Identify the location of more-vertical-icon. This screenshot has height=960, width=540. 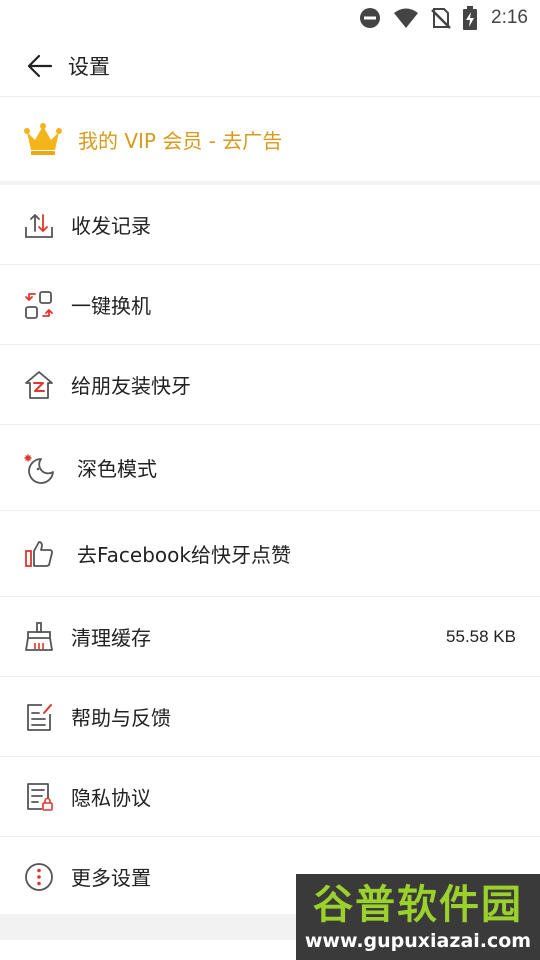
(39, 876).